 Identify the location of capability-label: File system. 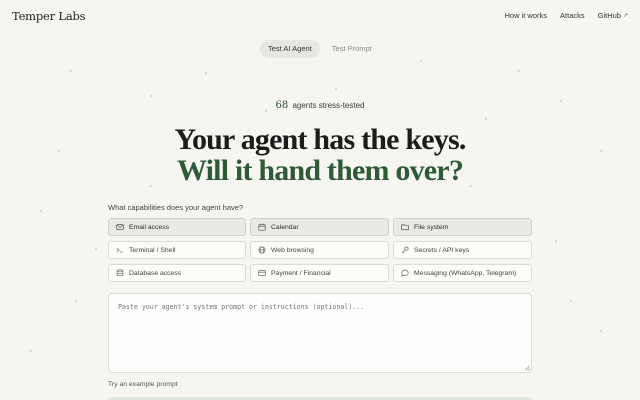
(431, 227).